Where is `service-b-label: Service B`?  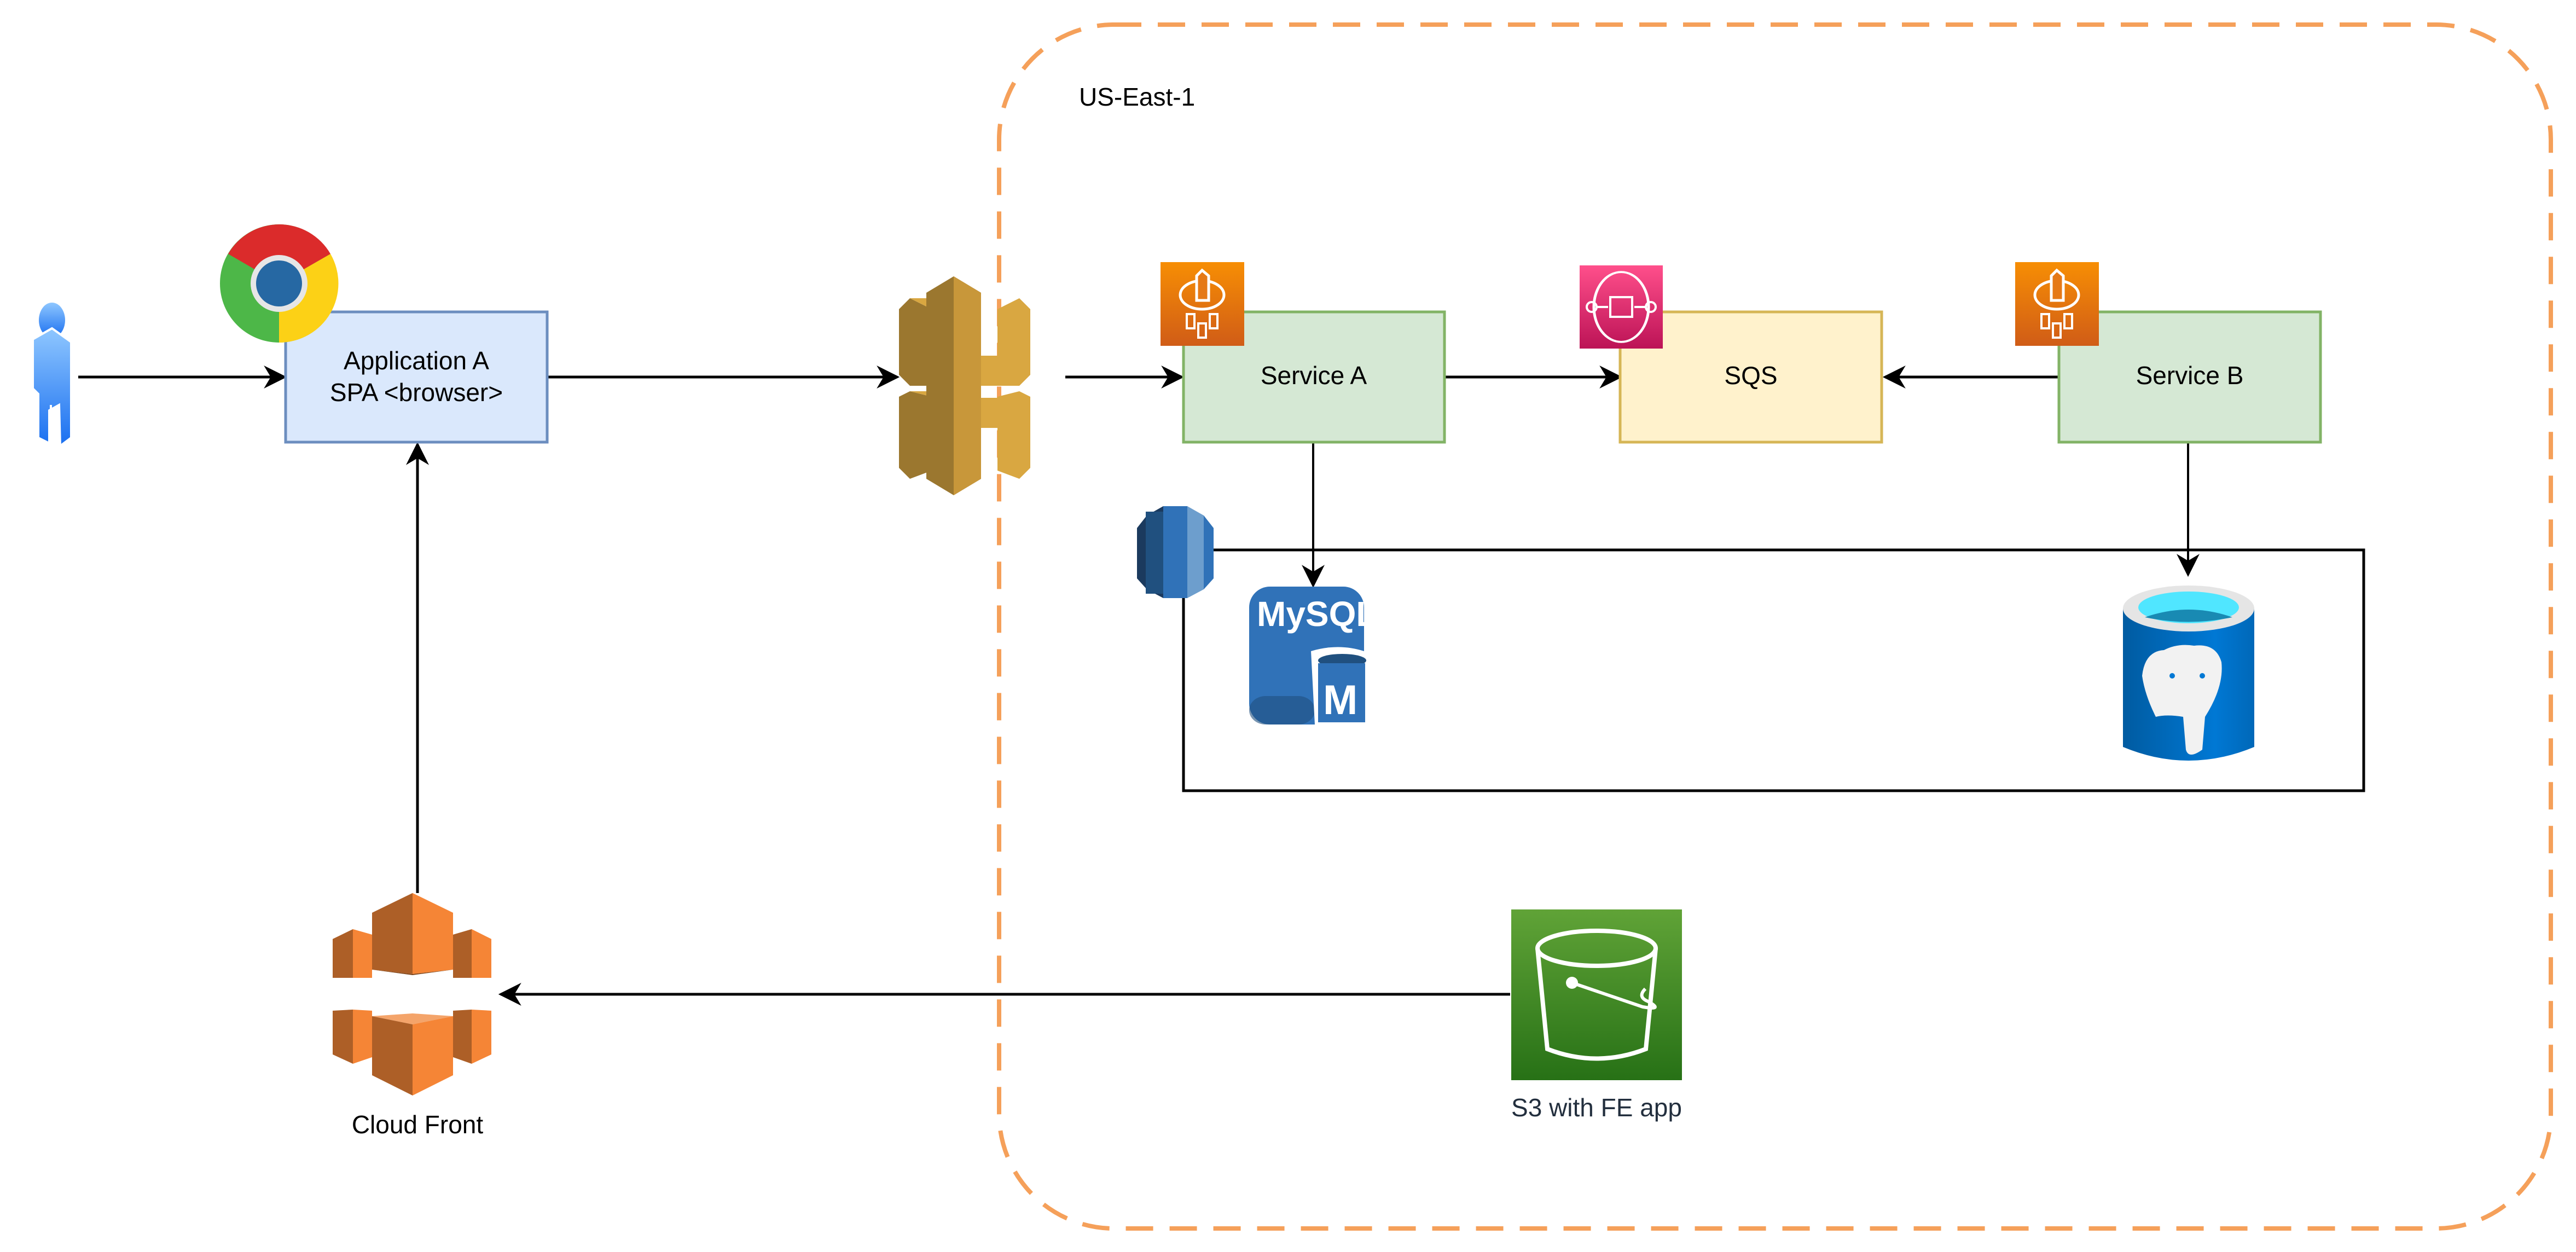 service-b-label: Service B is located at coordinates (2190, 375).